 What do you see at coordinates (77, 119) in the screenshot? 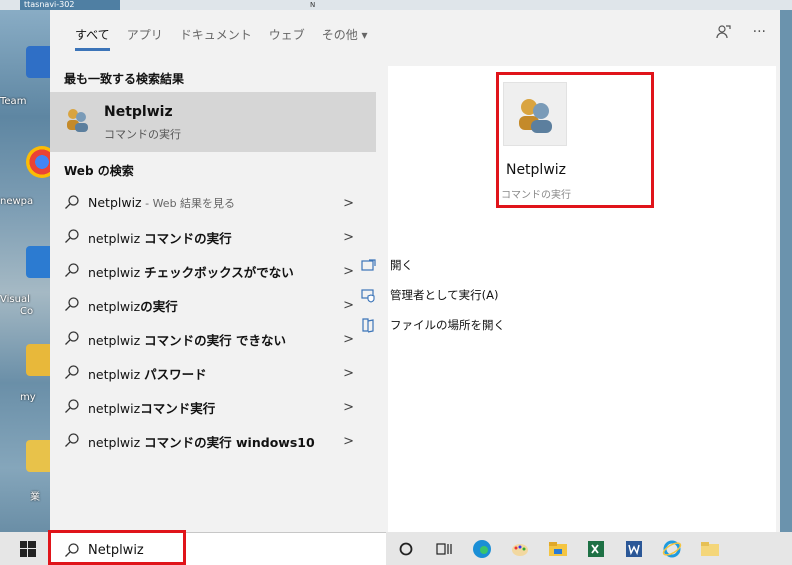
I see `netplwiz-app-icon` at bounding box center [77, 119].